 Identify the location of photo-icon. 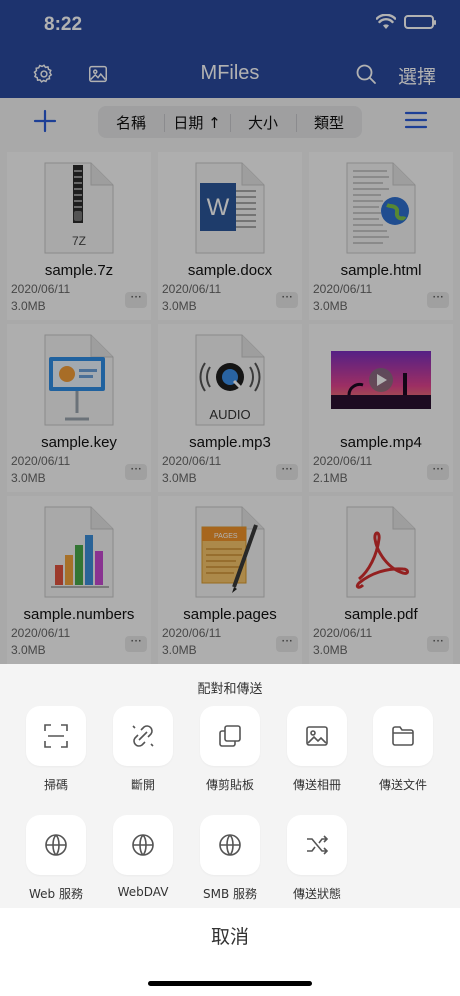
(317, 736).